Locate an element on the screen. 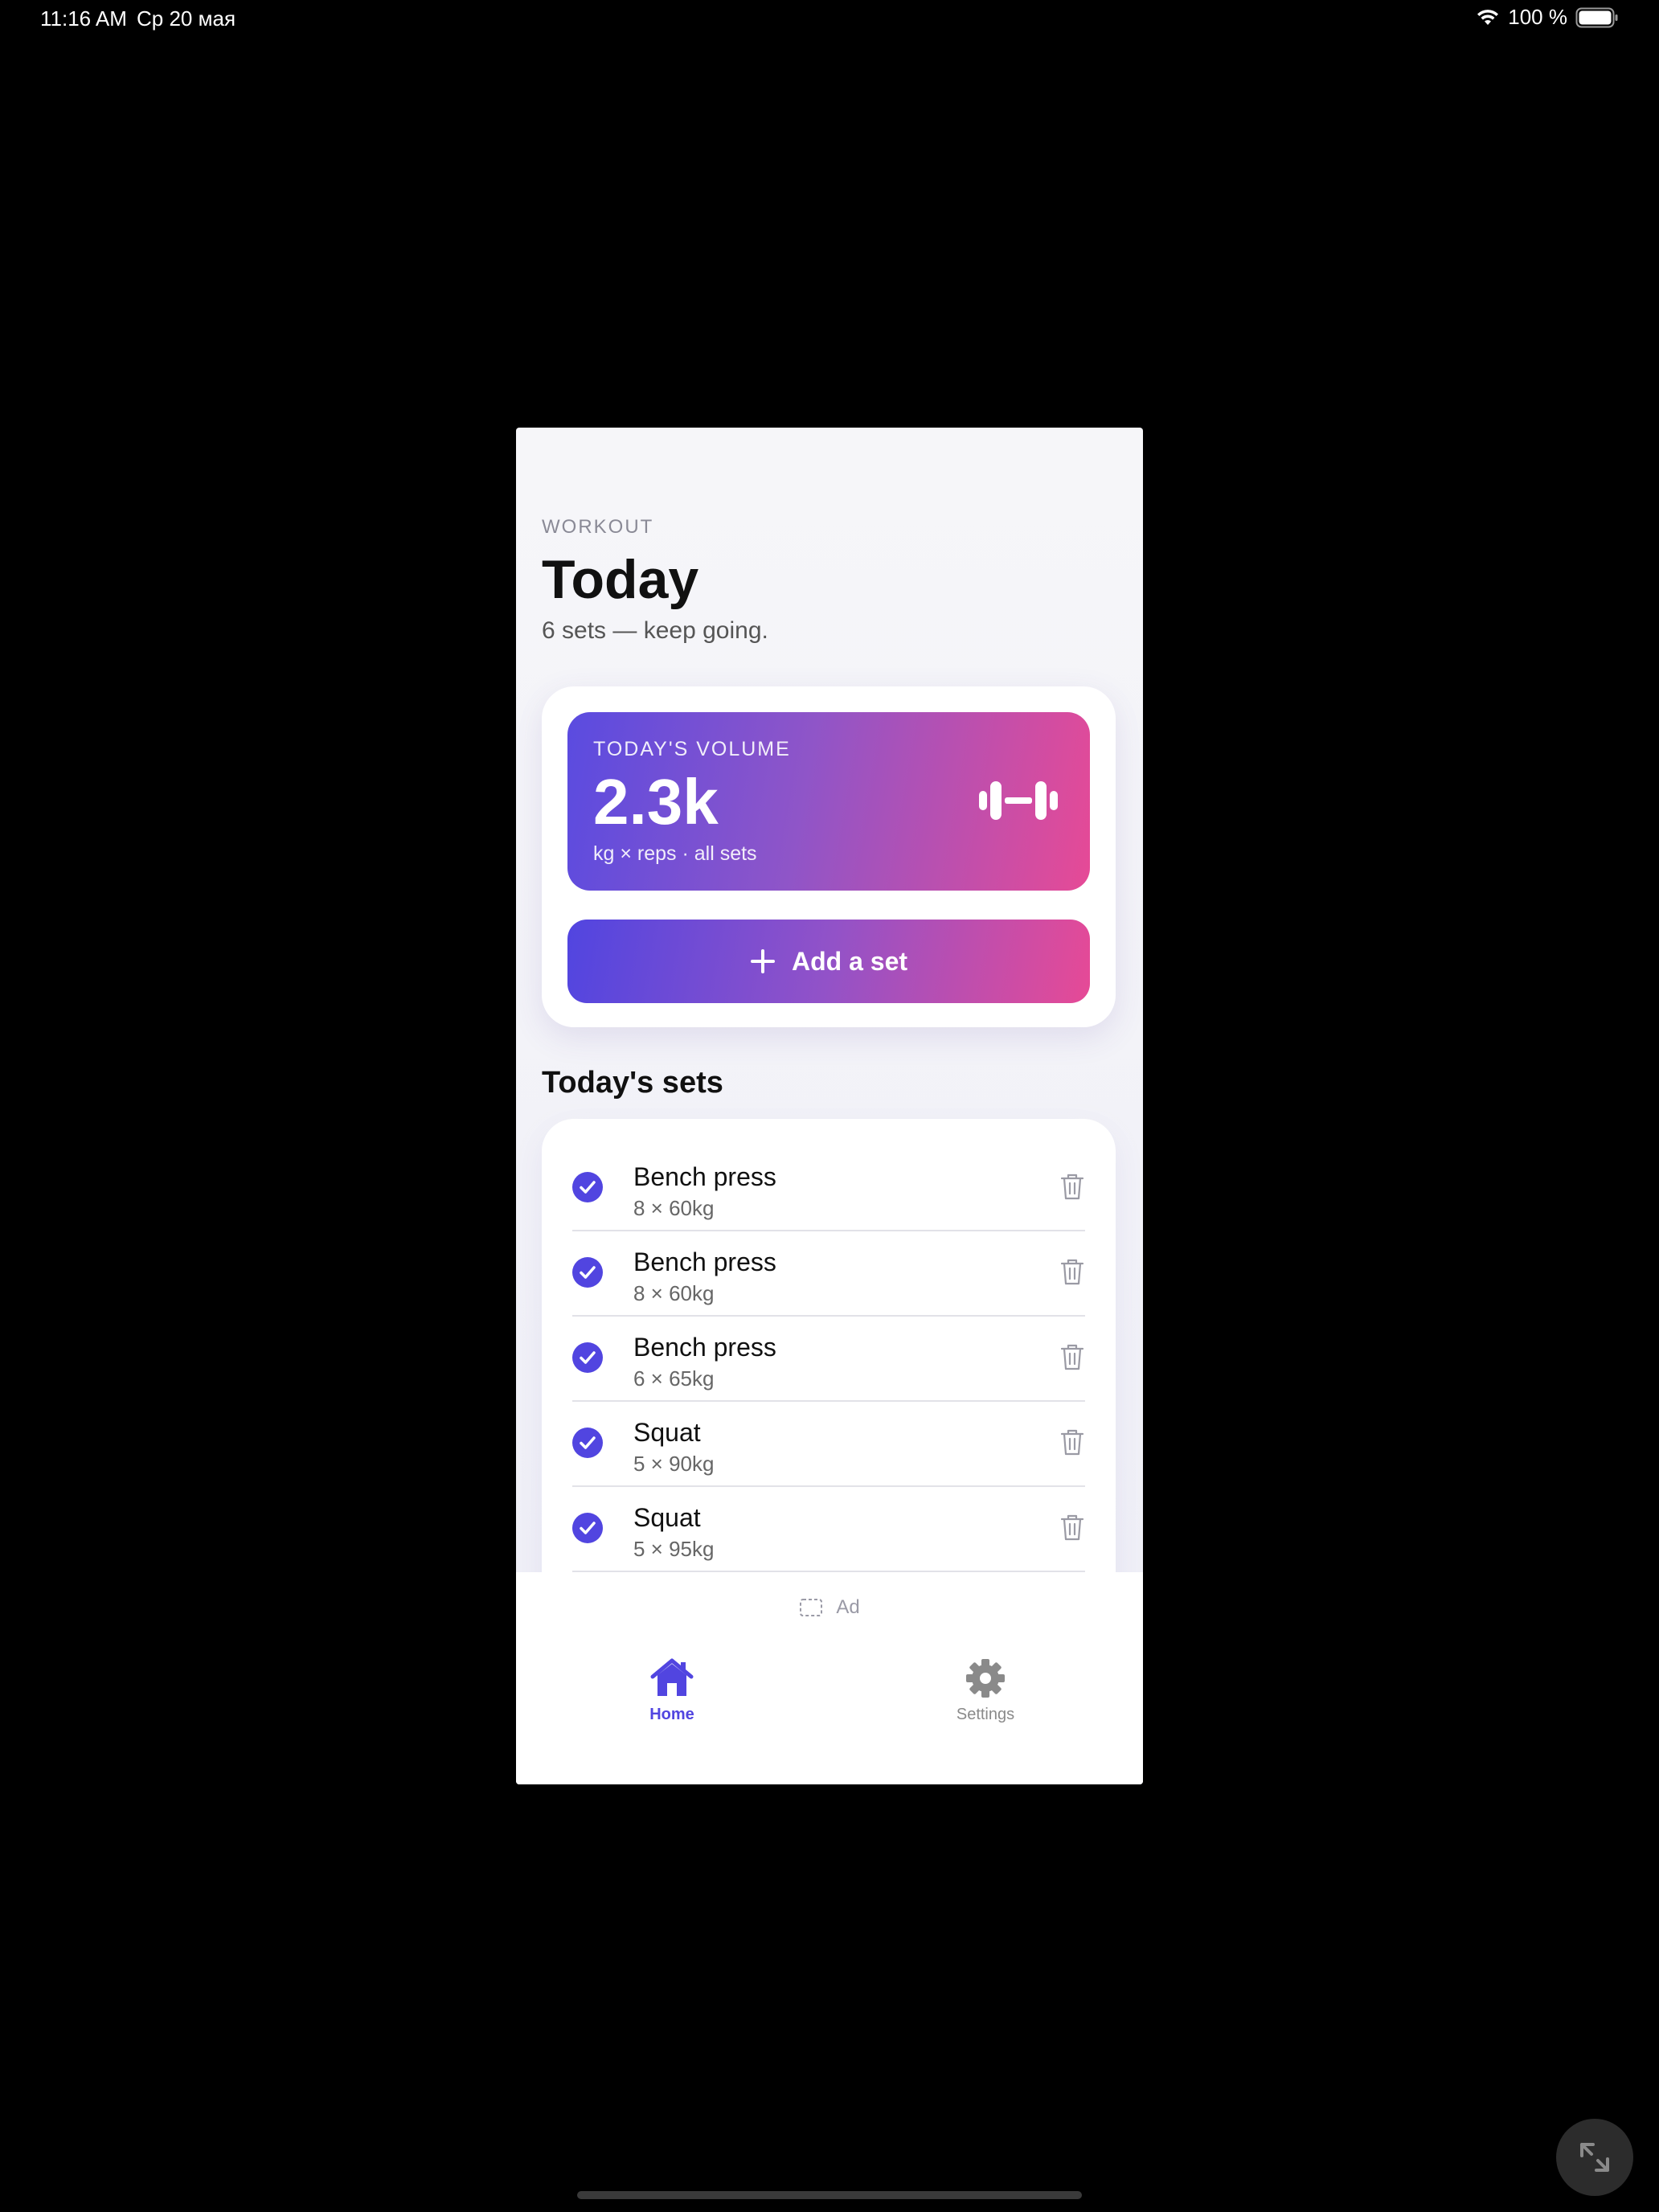 This screenshot has width=1659, height=2212. add-set-label: Add a set is located at coordinates (849, 961).